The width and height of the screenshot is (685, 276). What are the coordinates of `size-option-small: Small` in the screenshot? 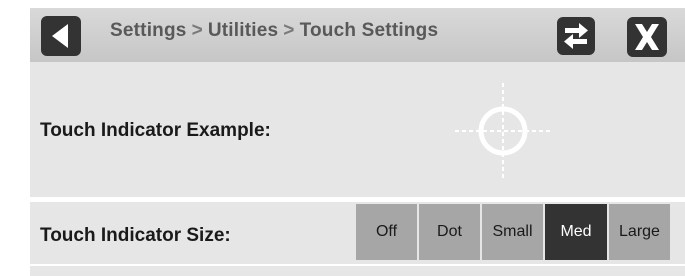 It's located at (512, 232).